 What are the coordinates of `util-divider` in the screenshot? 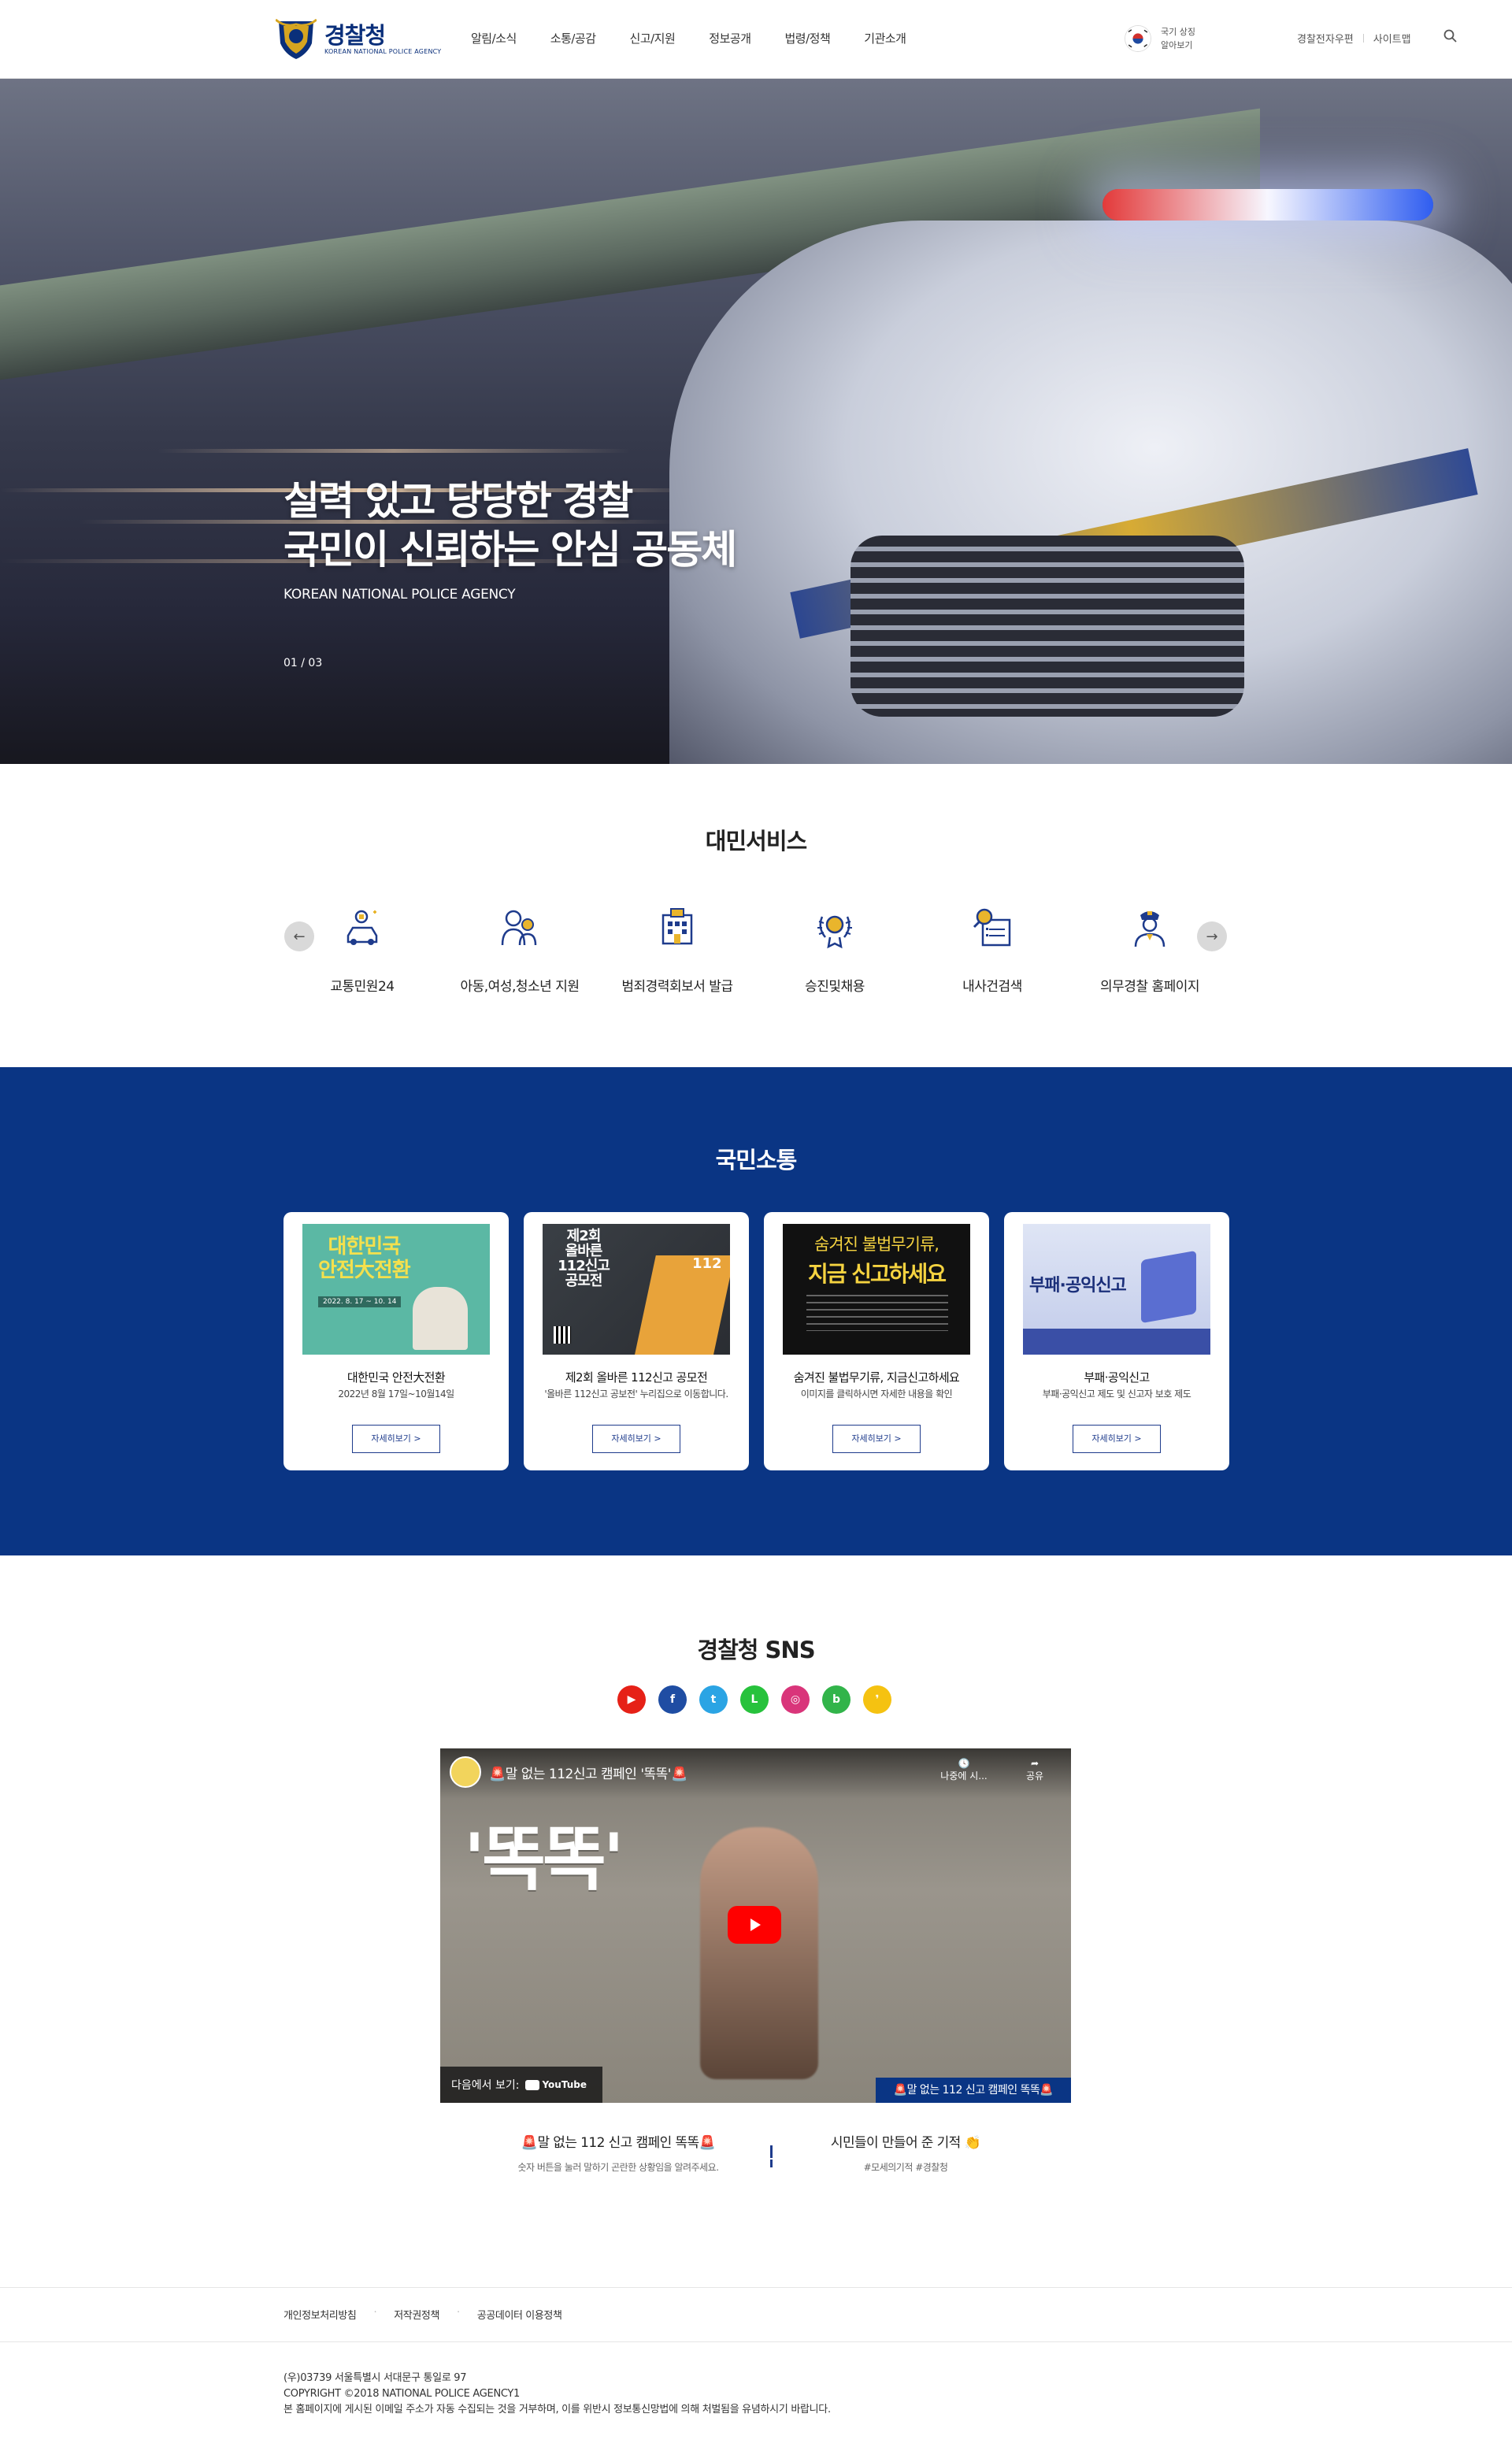 It's located at (1363, 38).